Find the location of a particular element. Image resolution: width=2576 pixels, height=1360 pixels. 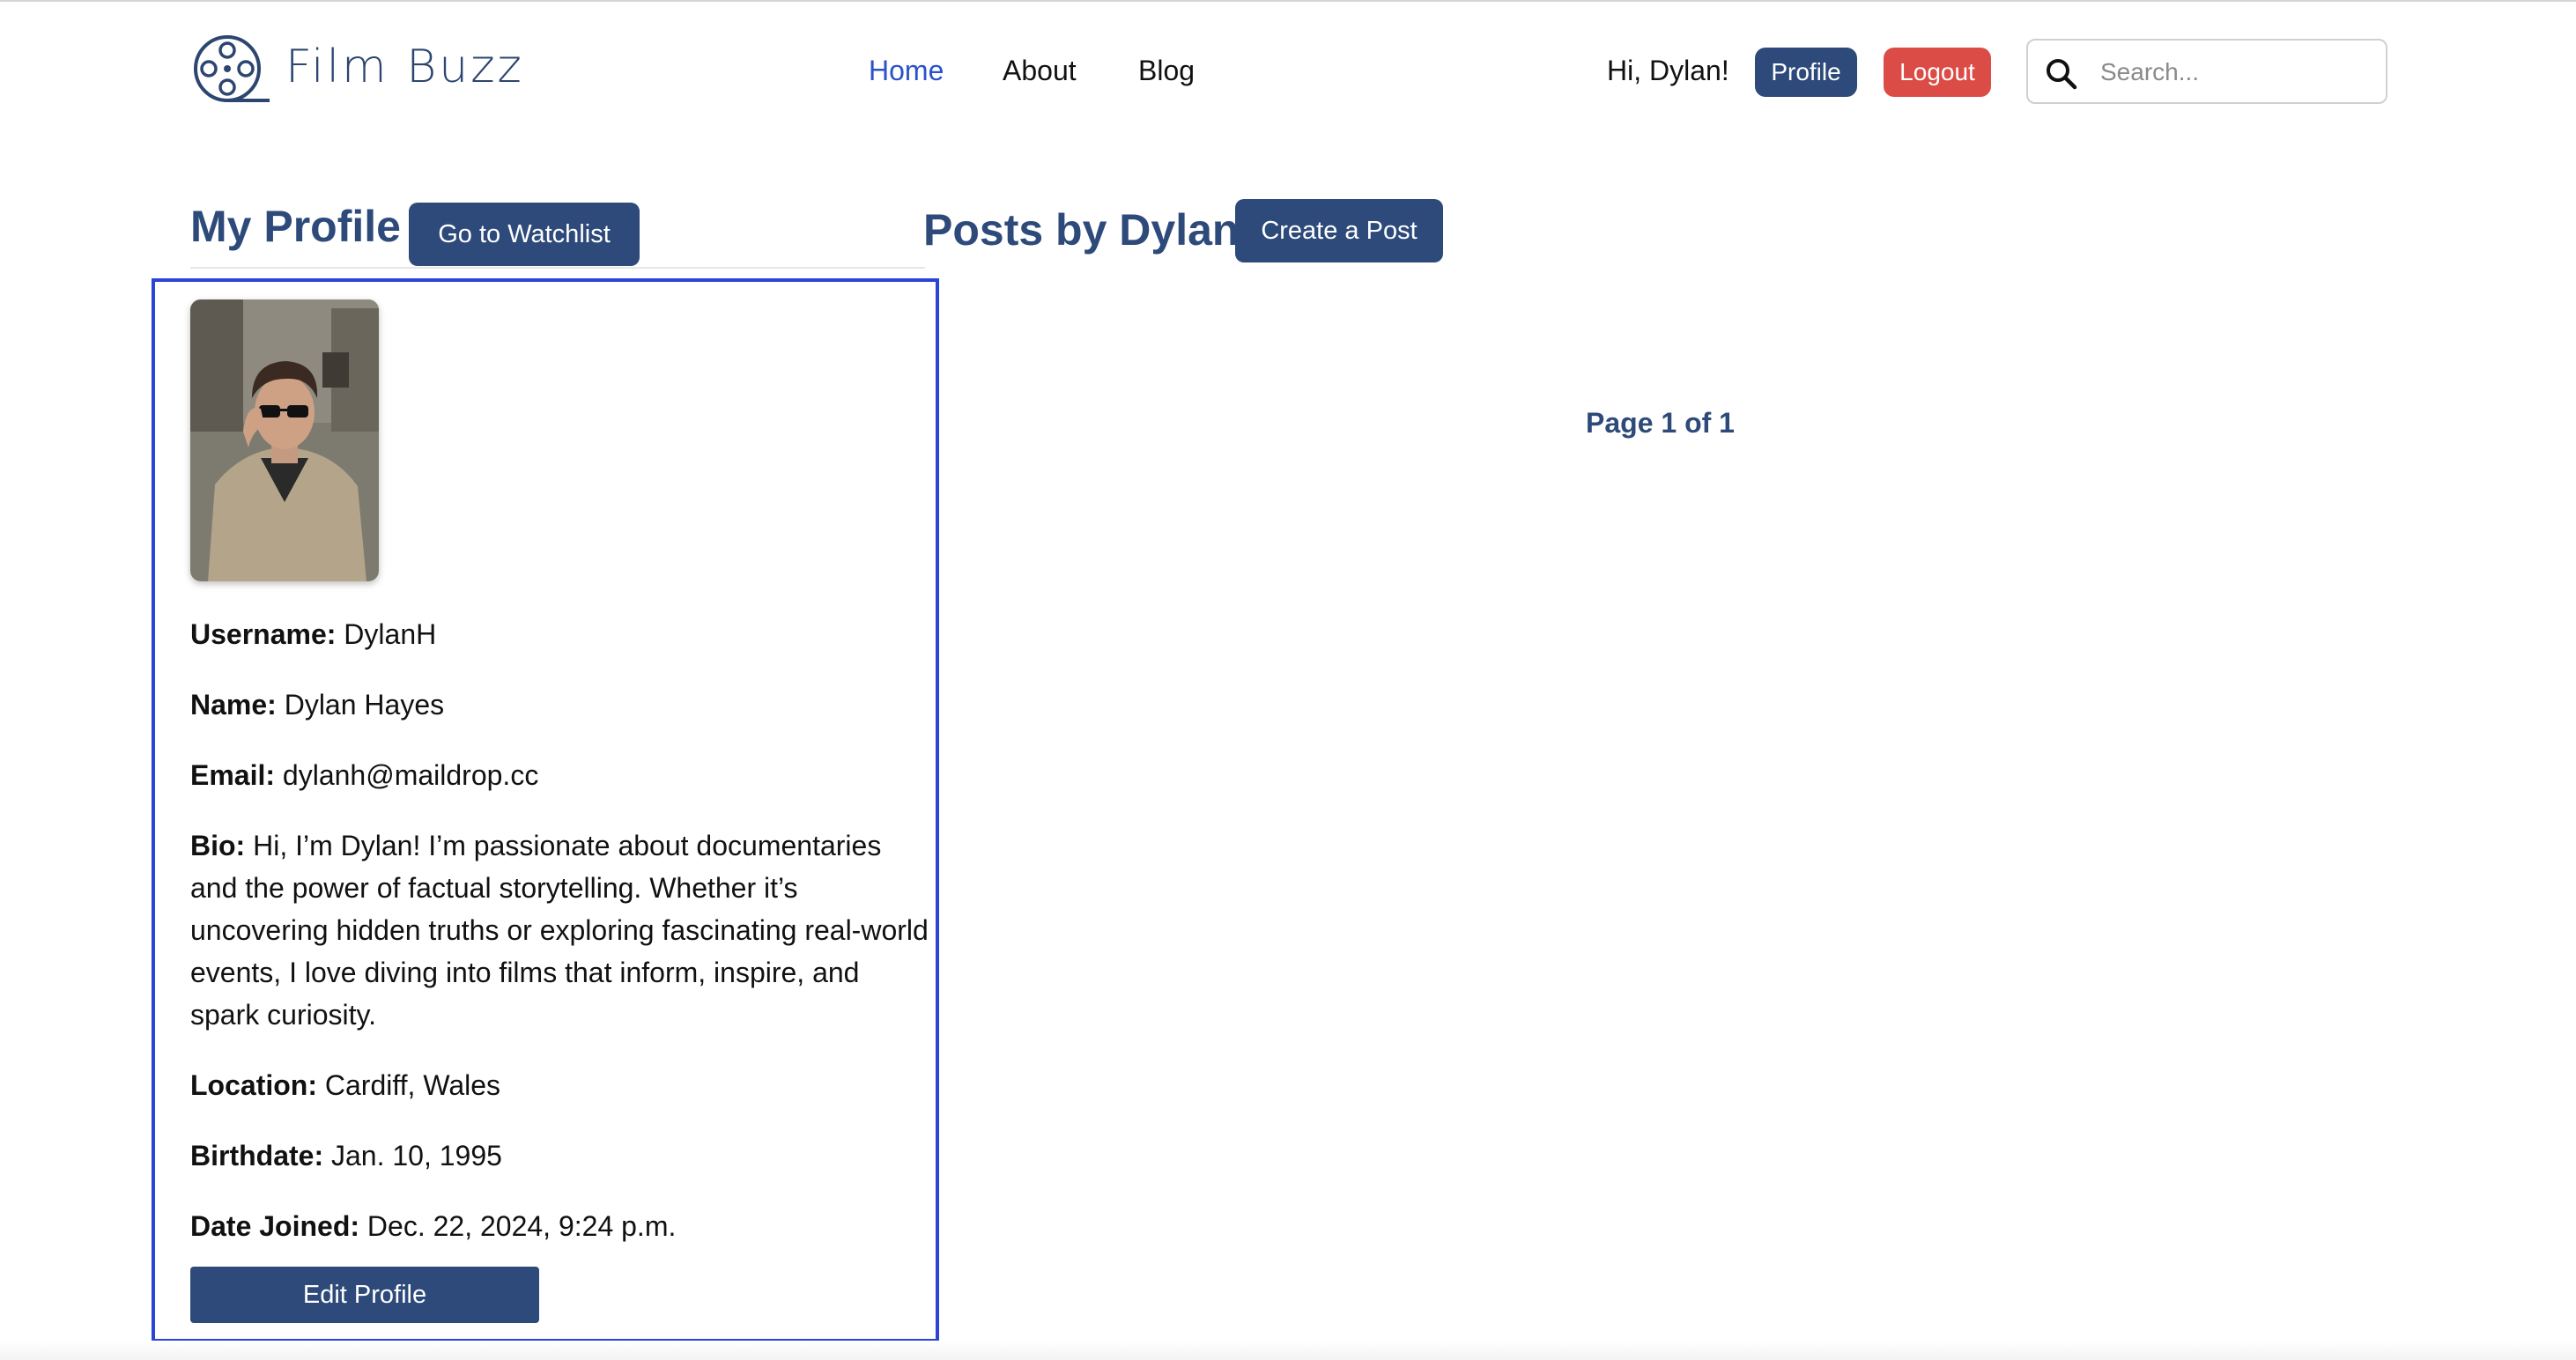

location-label: Location: is located at coordinates (253, 1085).